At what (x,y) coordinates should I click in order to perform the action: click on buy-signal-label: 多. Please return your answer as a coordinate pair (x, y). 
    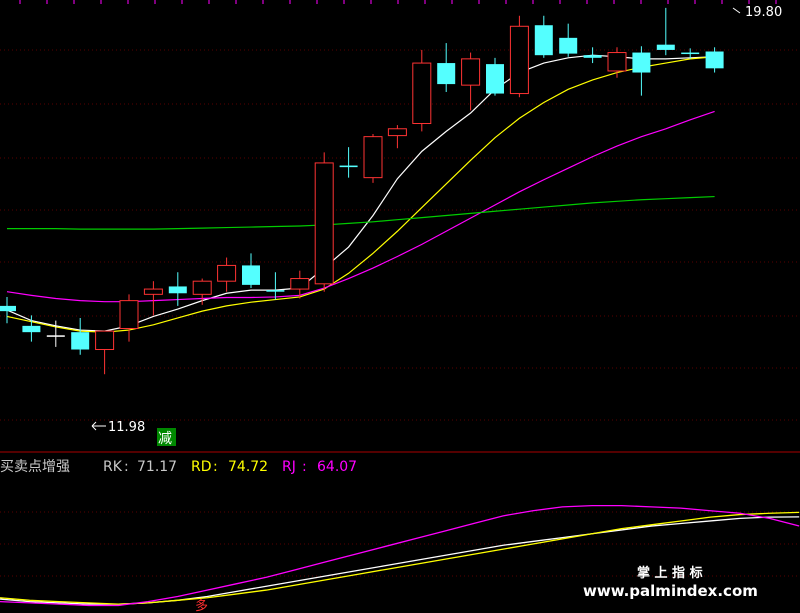
    Looking at the image, I should click on (201, 605).